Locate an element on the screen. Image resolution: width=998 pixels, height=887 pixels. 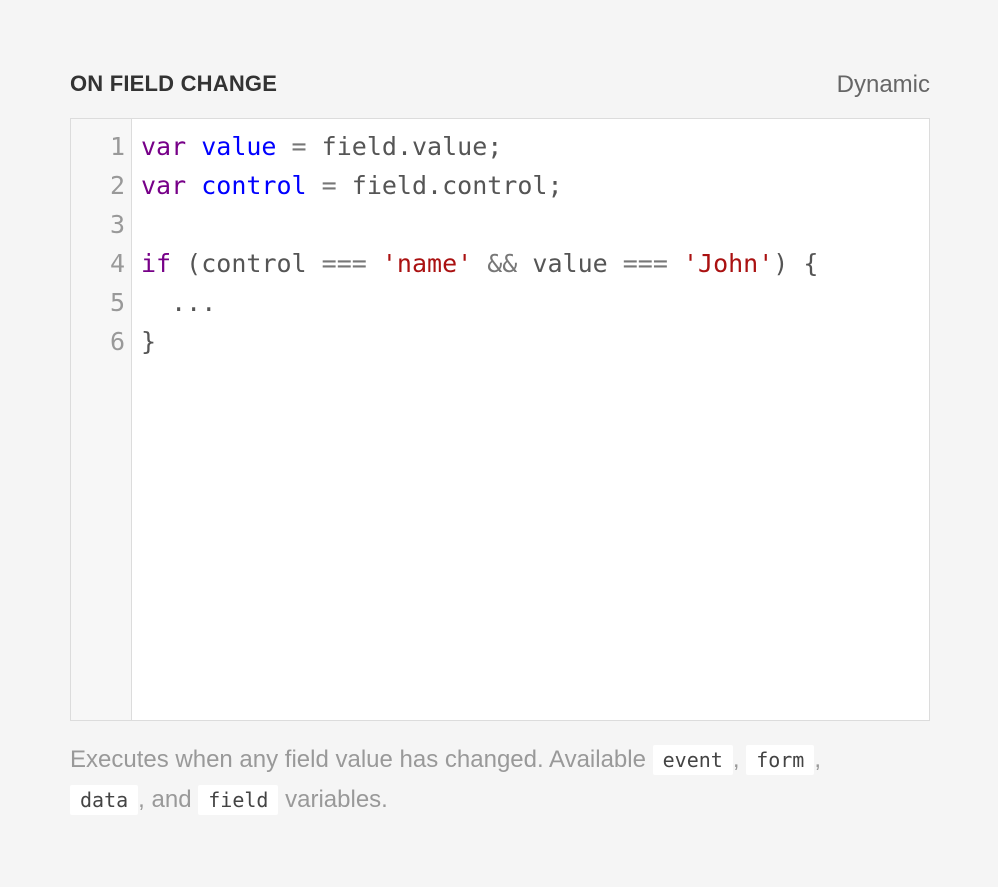
line-number: 2 is located at coordinates (117, 185).